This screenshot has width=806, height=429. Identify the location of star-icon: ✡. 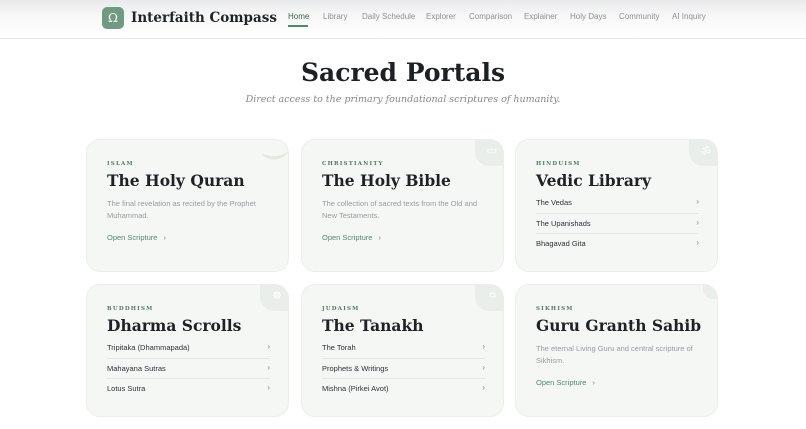
(489, 298).